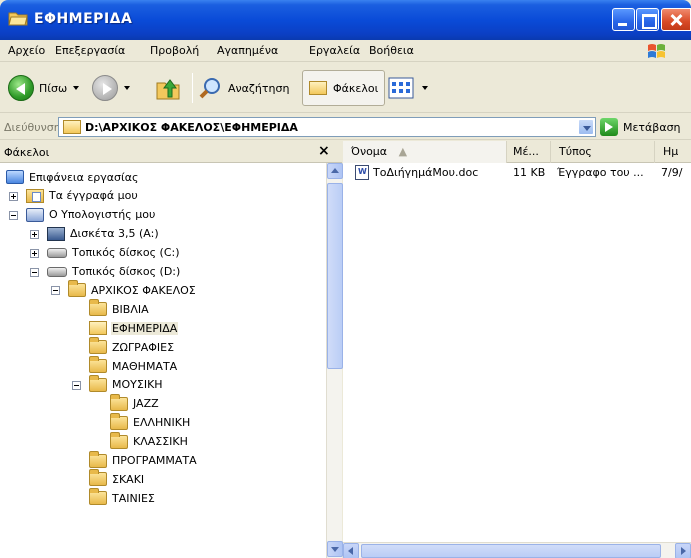 The image size is (691, 558). Describe the element at coordinates (603, 152) in the screenshot. I see `column-type: Τύπος` at that location.